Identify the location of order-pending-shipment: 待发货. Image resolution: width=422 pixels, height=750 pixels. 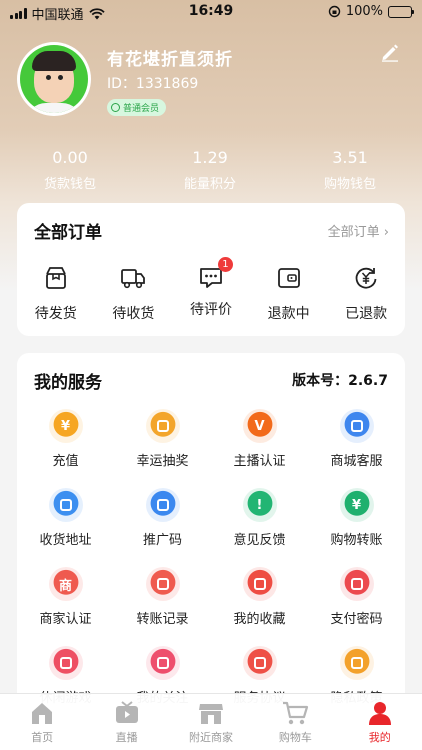
(56, 294).